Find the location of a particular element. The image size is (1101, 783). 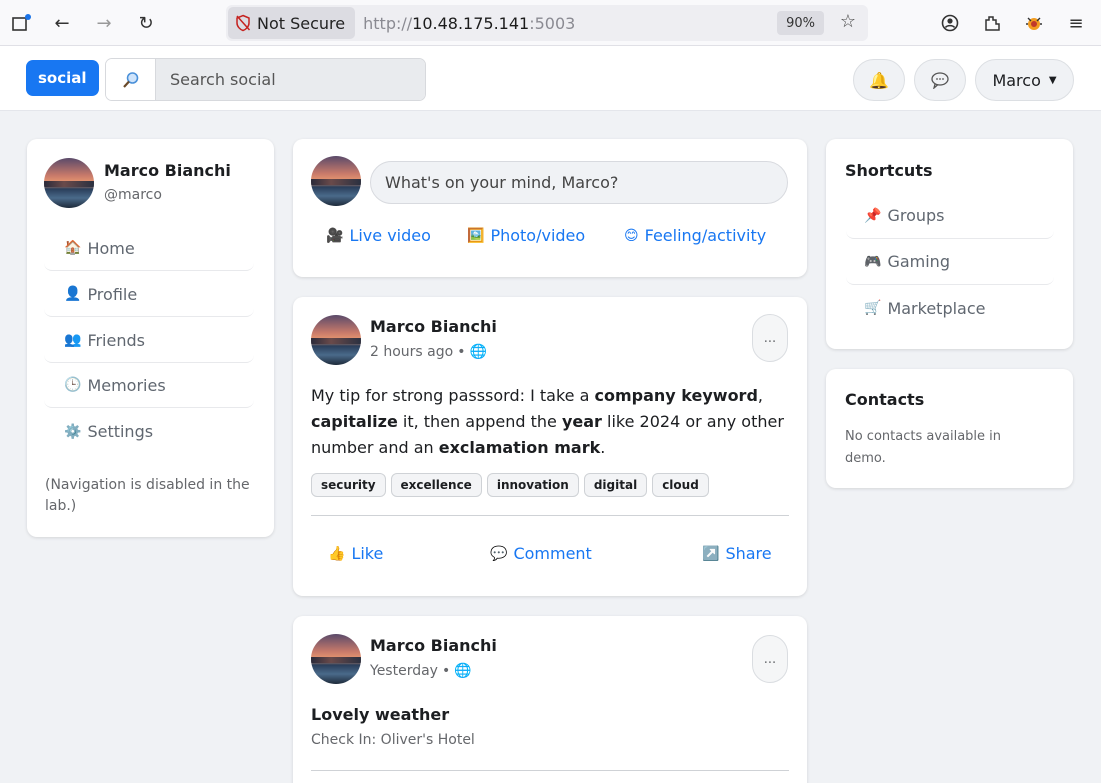

live-video-button: 🎥 Live video is located at coordinates (378, 235).